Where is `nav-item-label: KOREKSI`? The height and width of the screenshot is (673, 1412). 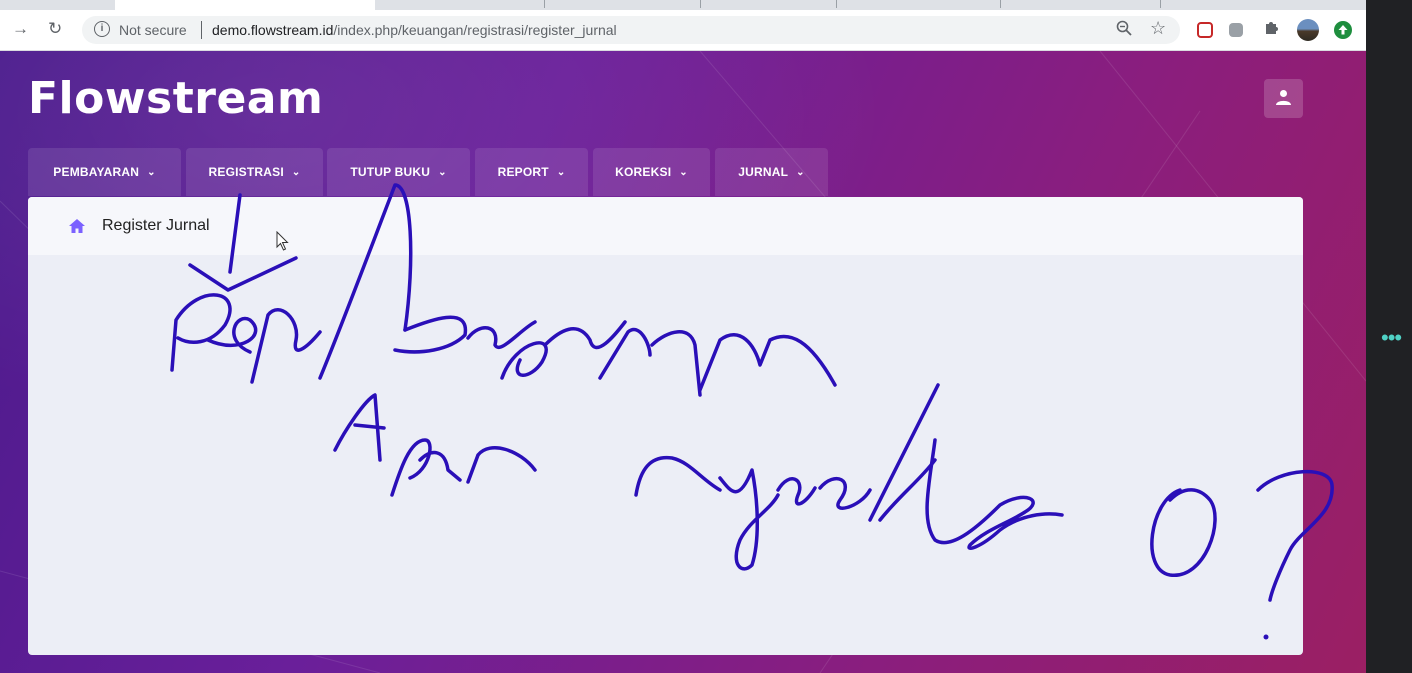
nav-item-label: KOREKSI is located at coordinates (643, 172).